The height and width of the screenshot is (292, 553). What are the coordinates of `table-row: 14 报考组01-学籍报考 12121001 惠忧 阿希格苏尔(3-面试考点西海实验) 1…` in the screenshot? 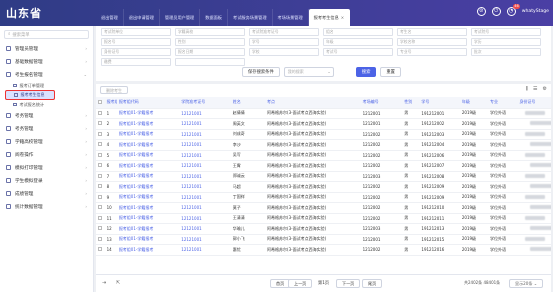 It's located at (323, 250).